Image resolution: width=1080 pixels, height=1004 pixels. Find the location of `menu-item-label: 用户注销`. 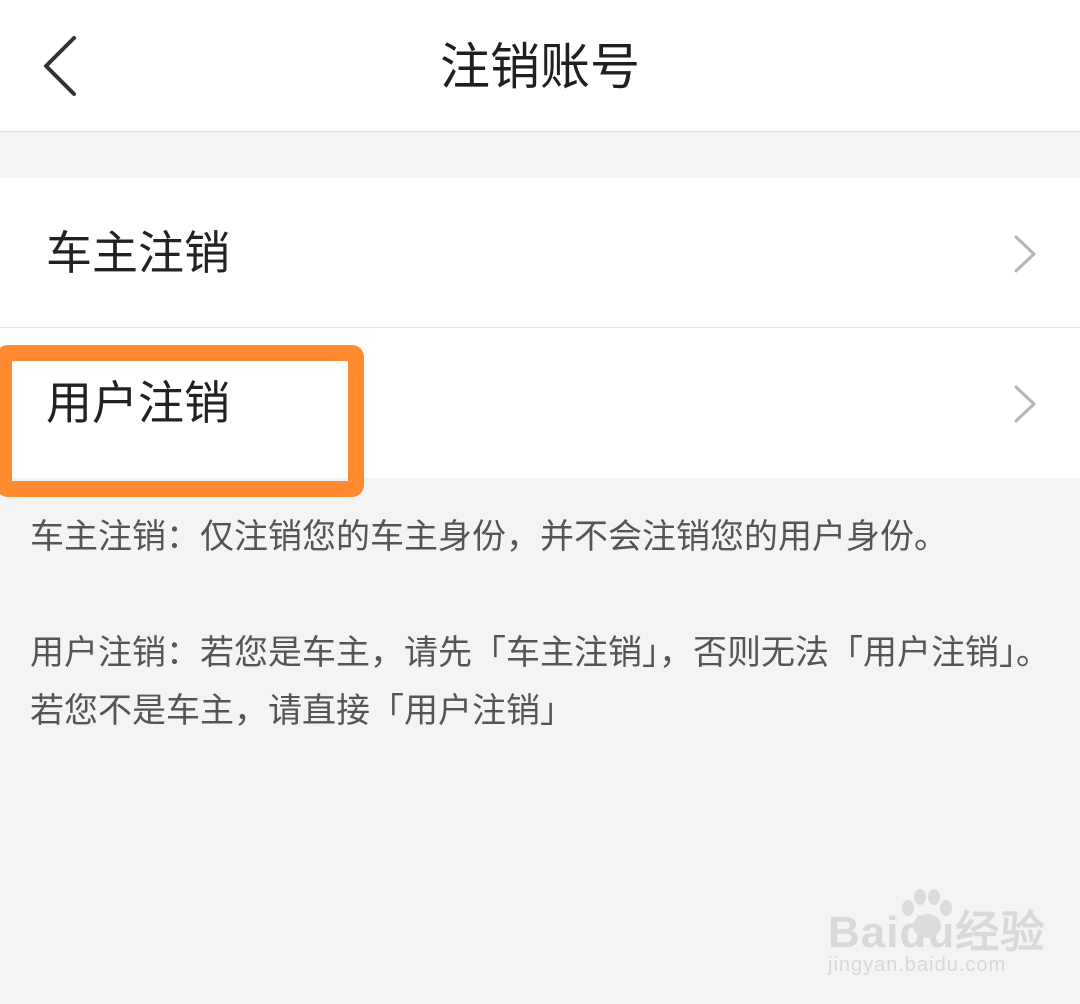

menu-item-label: 用户注销 is located at coordinates (138, 403).